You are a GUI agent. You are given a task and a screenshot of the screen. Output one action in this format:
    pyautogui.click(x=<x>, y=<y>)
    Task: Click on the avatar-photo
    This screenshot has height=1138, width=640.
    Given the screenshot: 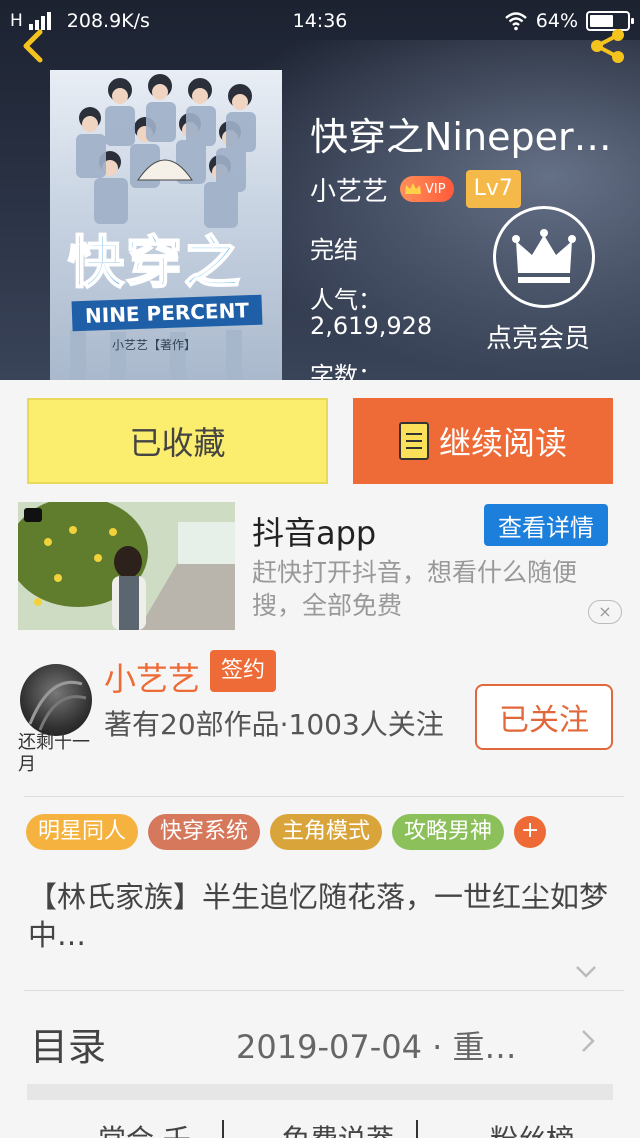 What is the action you would take?
    pyautogui.click(x=57, y=706)
    